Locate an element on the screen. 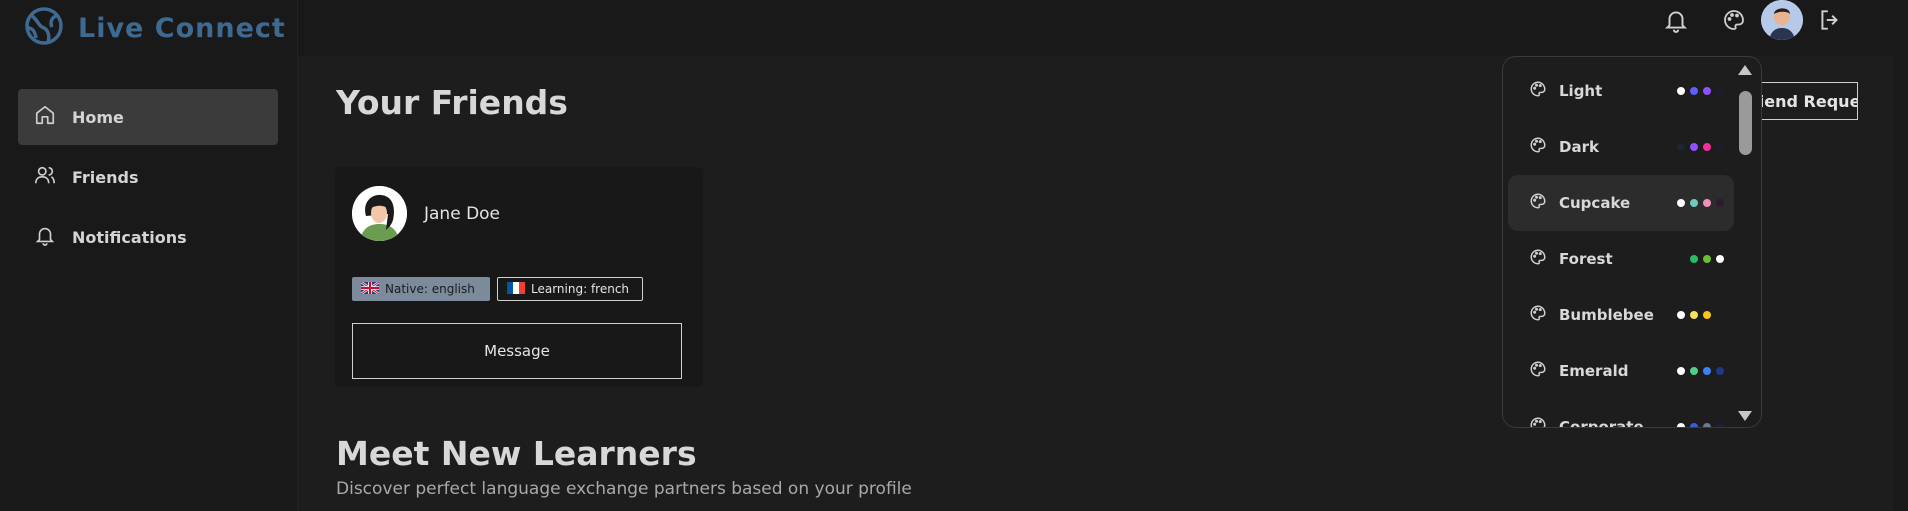 The width and height of the screenshot is (1908, 511). france-flag-icon is located at coordinates (516, 289).